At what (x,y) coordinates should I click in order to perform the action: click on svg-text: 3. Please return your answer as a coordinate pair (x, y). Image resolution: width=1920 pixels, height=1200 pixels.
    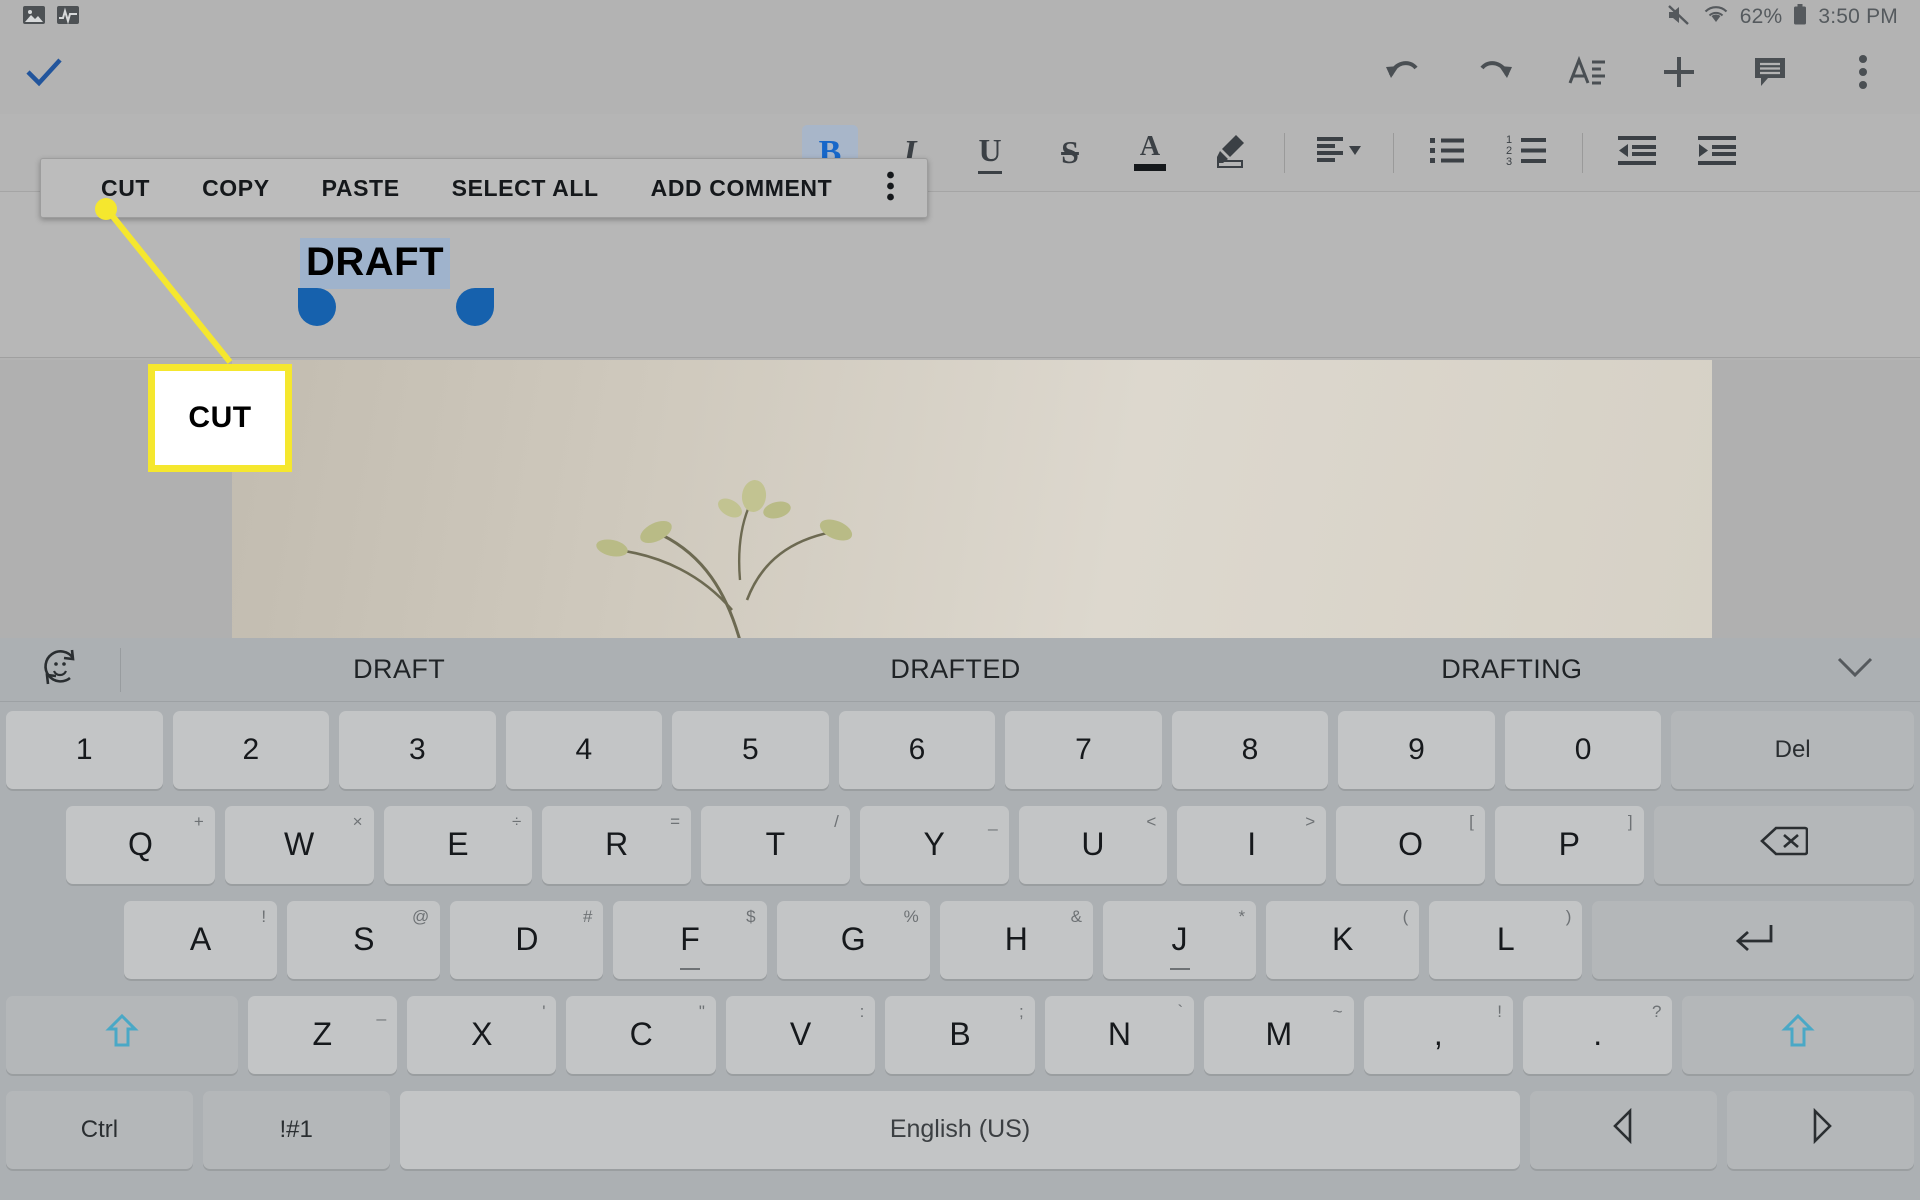
    Looking at the image, I should click on (1509, 161).